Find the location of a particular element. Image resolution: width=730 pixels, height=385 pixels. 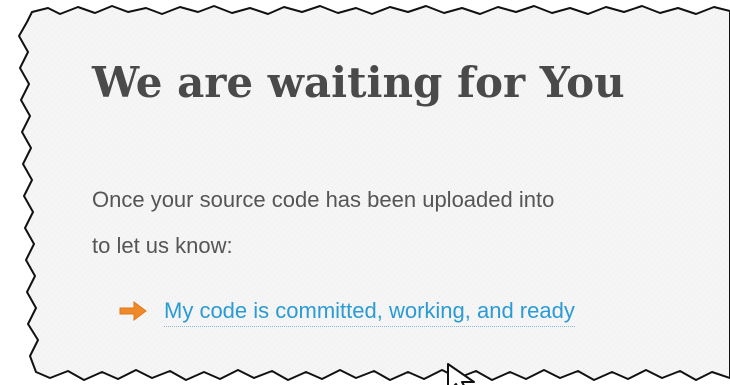

code-ready-link: My code is committed, working, and ready is located at coordinates (369, 312).